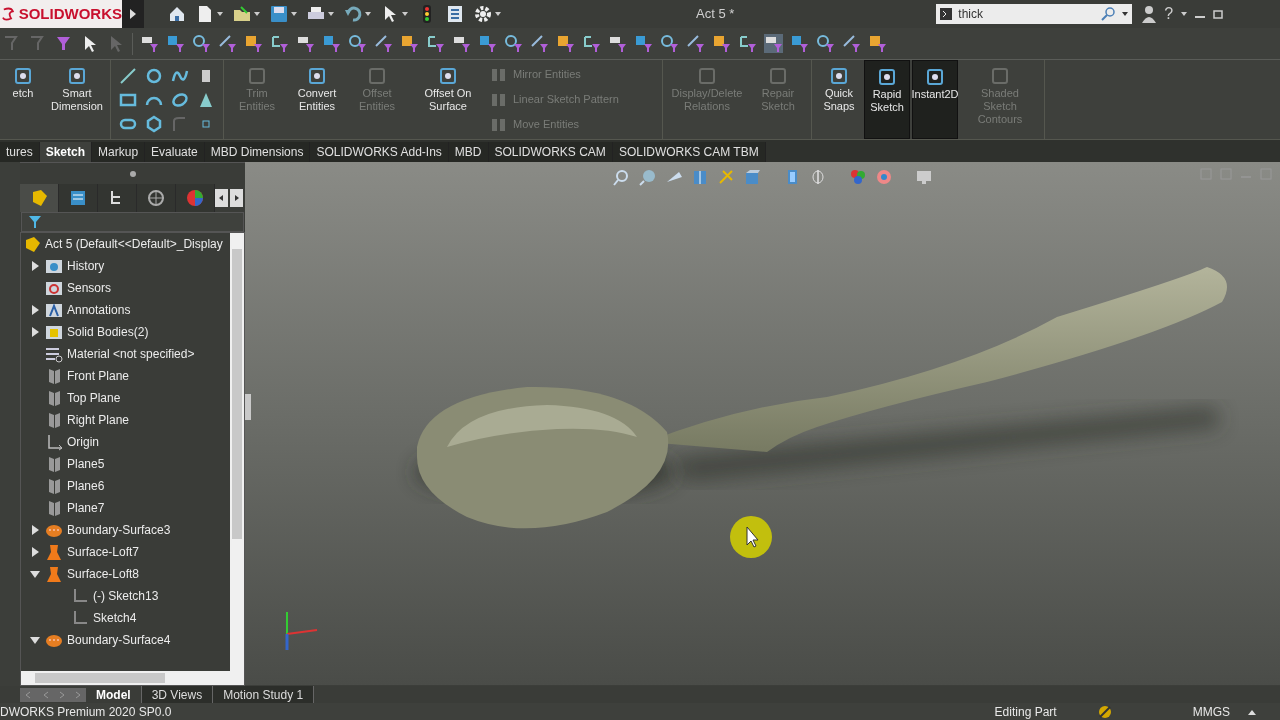  I want to click on home-icon, so click(177, 14).